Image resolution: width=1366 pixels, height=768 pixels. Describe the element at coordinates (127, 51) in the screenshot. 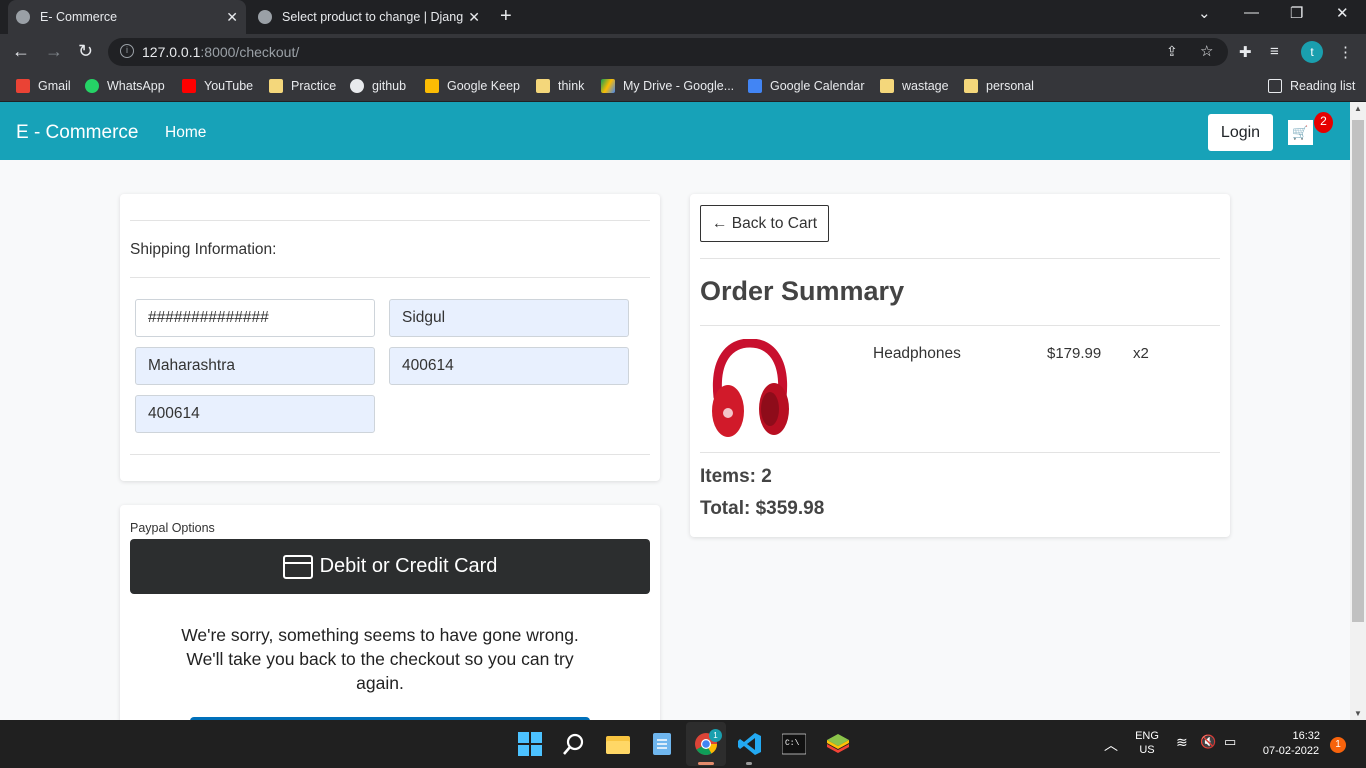

I see `site-info-icon: i` at that location.